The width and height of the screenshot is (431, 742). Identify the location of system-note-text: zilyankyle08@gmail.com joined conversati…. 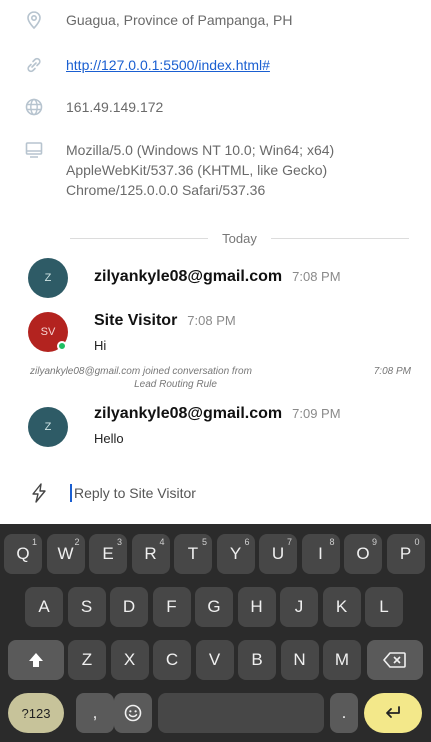
(141, 371).